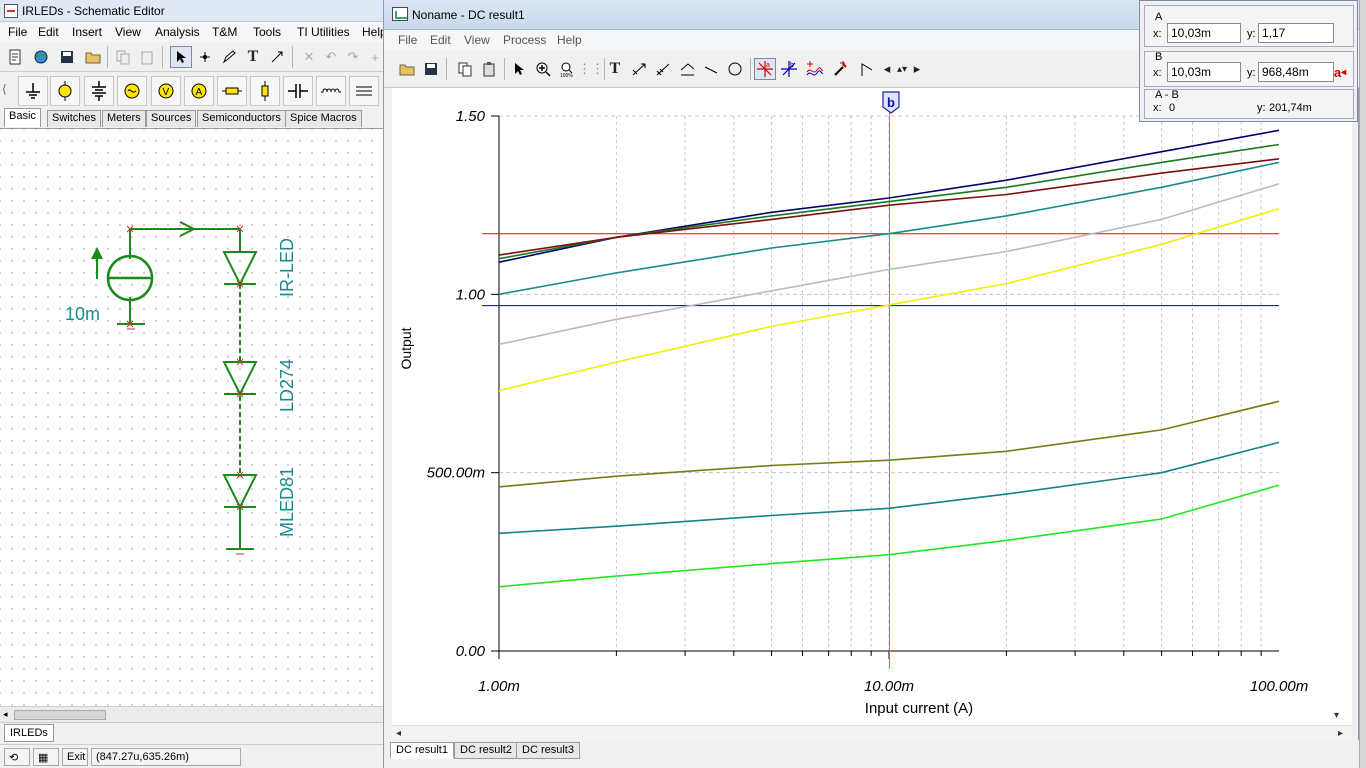 Image resolution: width=1366 pixels, height=768 pixels. I want to click on diode-label-mled81: MLED81, so click(287, 502).